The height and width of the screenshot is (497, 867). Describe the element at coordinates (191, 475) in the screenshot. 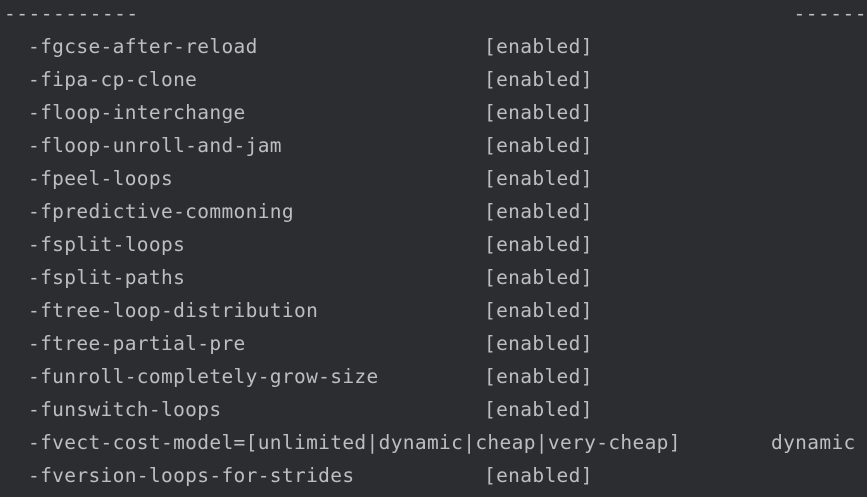

I see `option-flag: -fversion-loops-for-strides` at that location.